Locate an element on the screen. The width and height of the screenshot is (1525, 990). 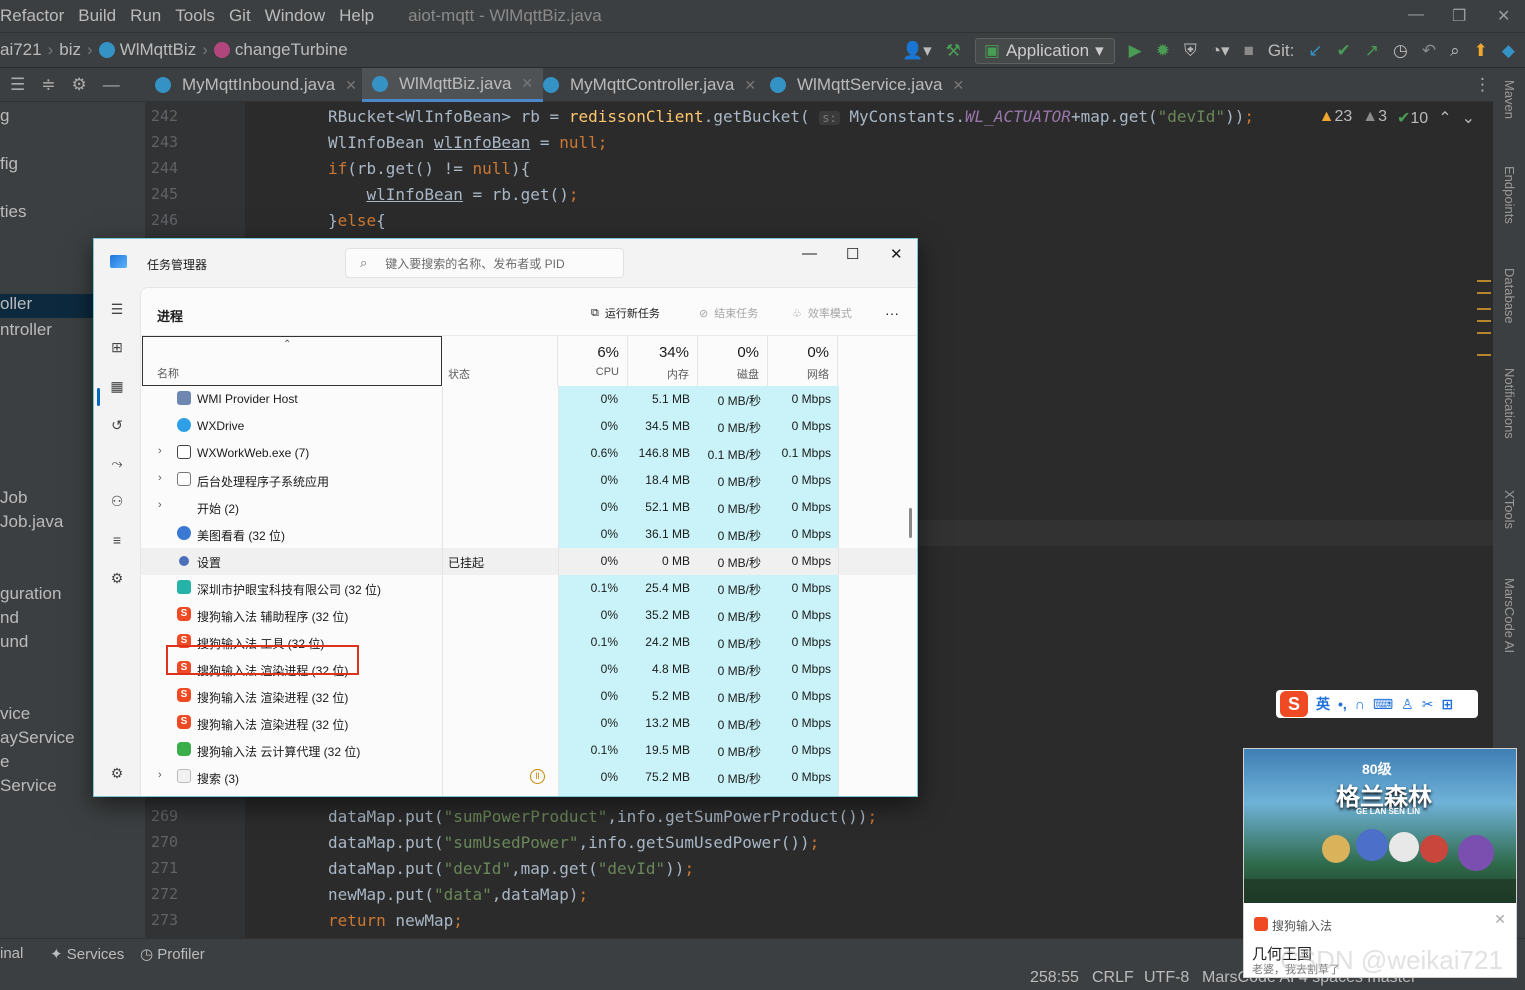
rollback-icon: ↶ is located at coordinates (1429, 51).